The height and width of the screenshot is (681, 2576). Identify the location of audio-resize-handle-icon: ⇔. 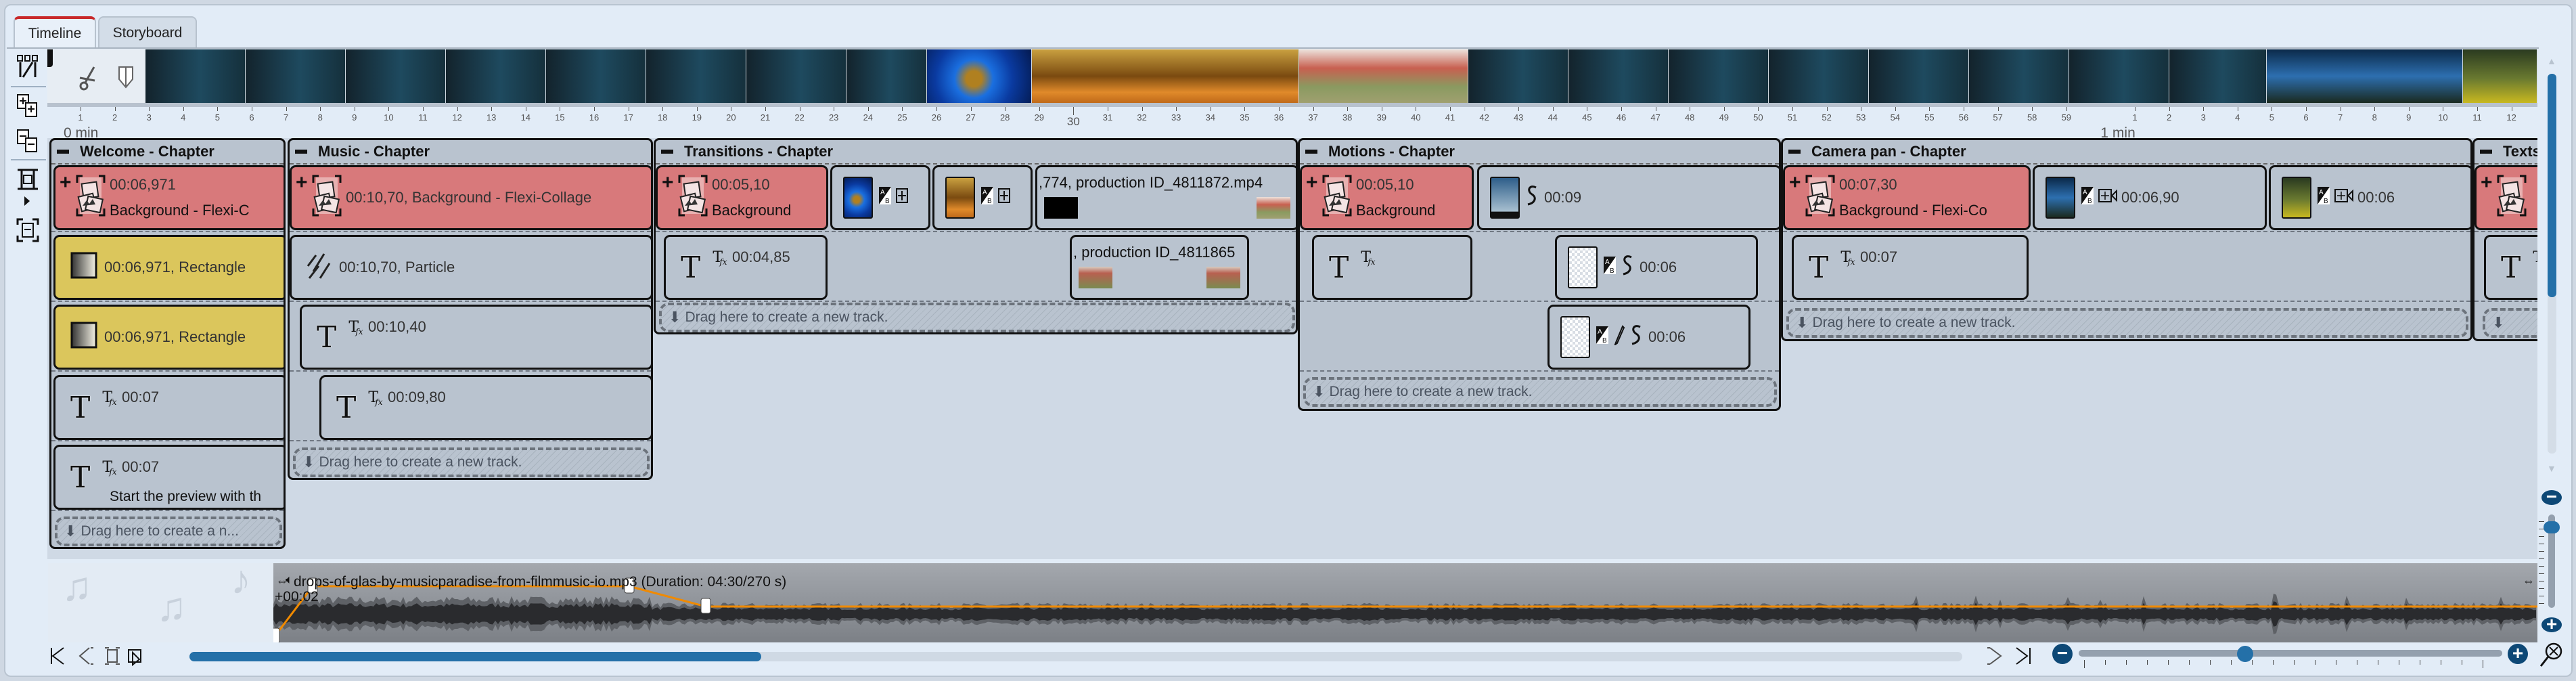
(2529, 581).